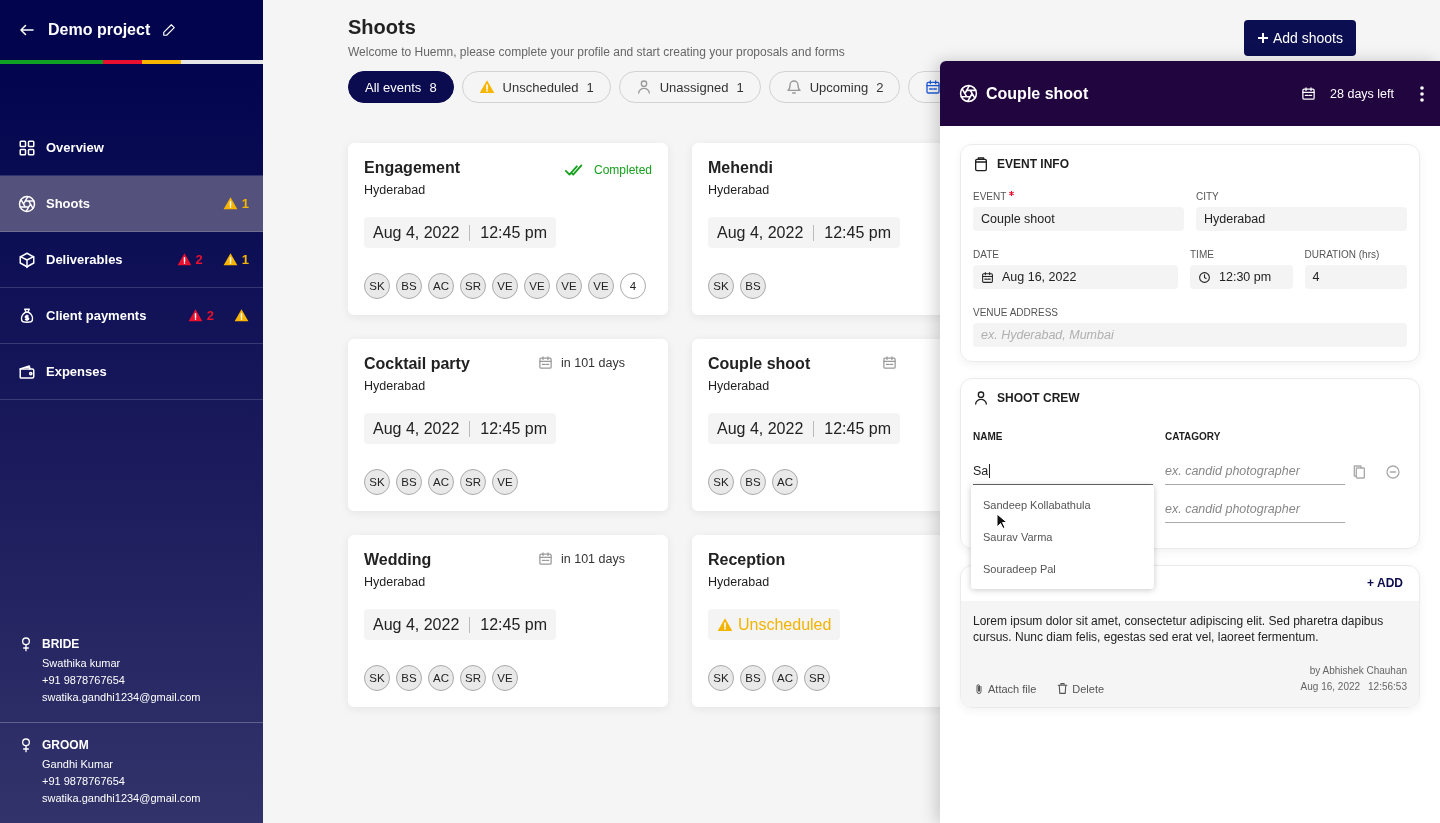  I want to click on event-title: Engagement, so click(412, 168).